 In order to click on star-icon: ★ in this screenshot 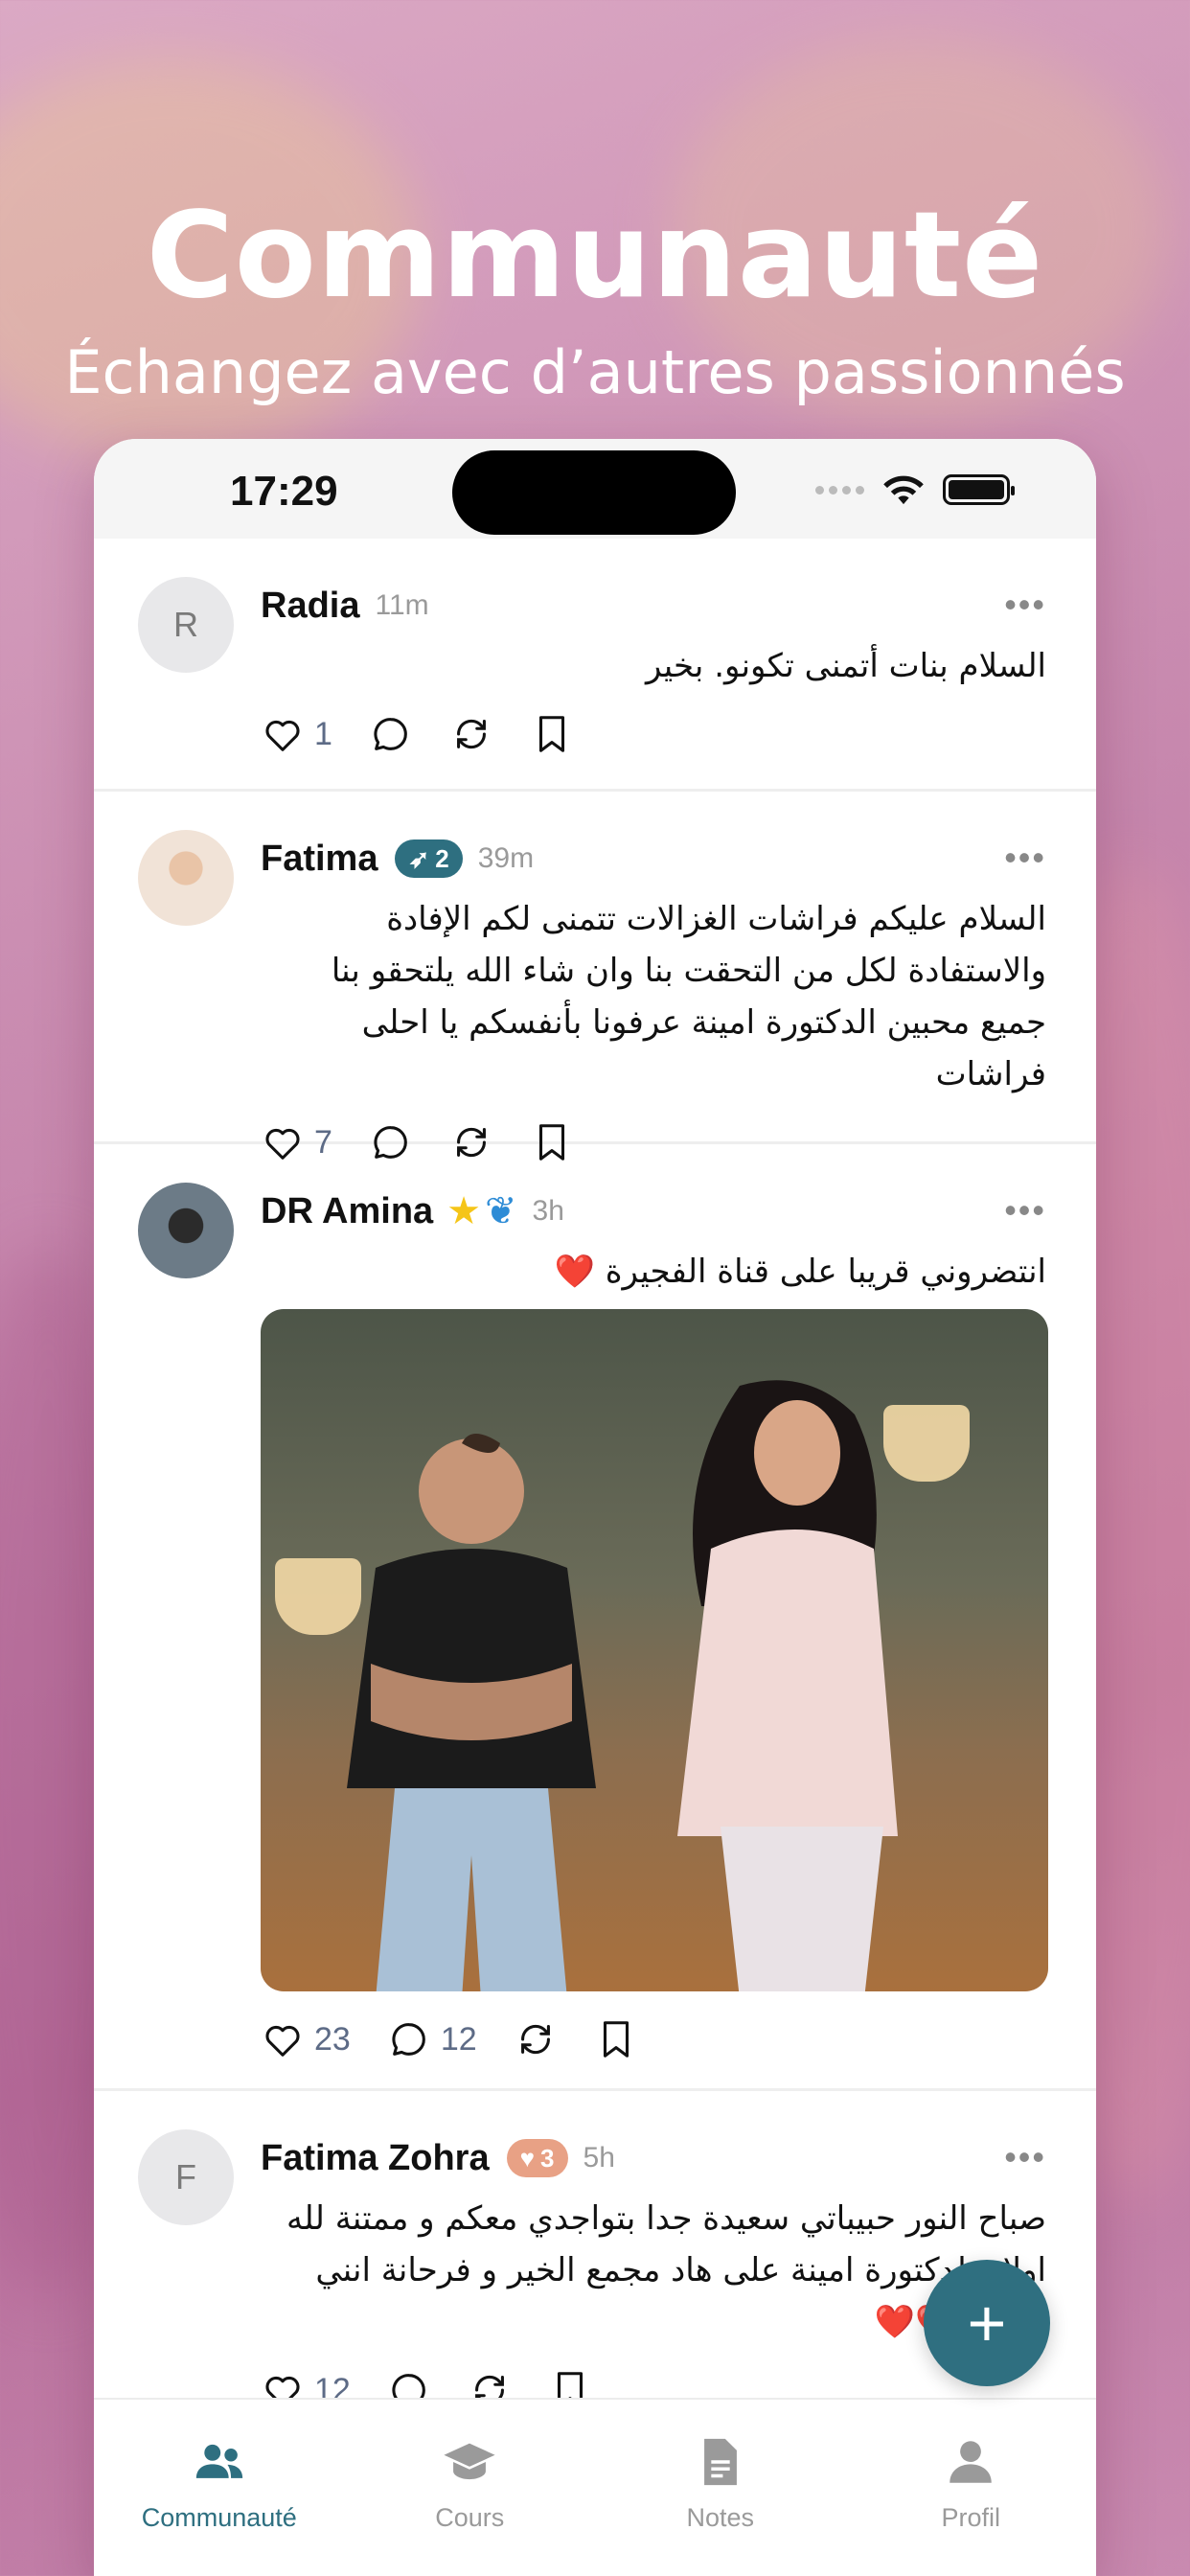, I will do `click(464, 1211)`.